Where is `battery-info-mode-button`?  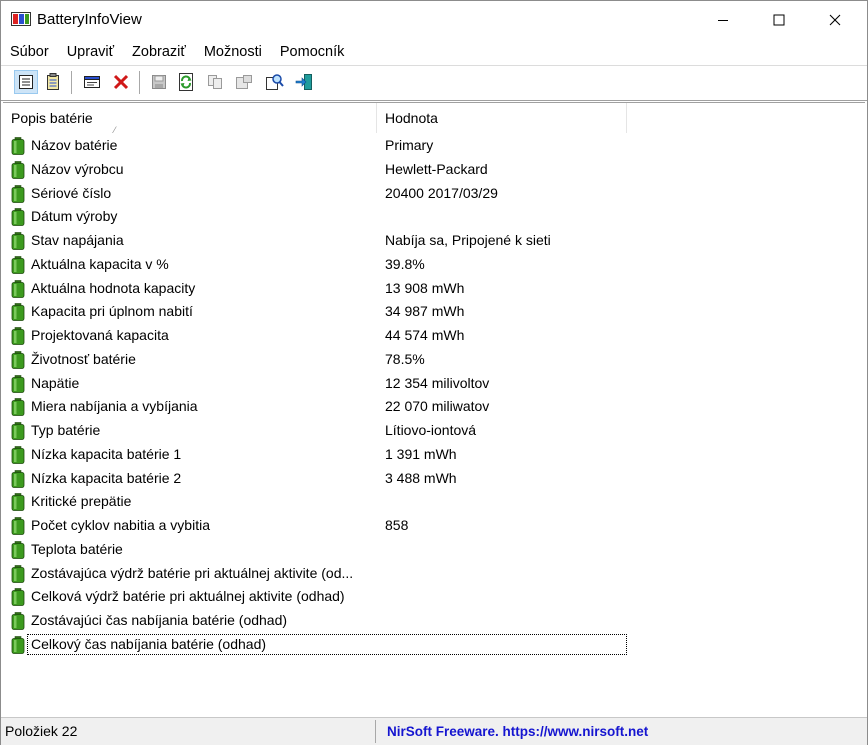 battery-info-mode-button is located at coordinates (26, 82).